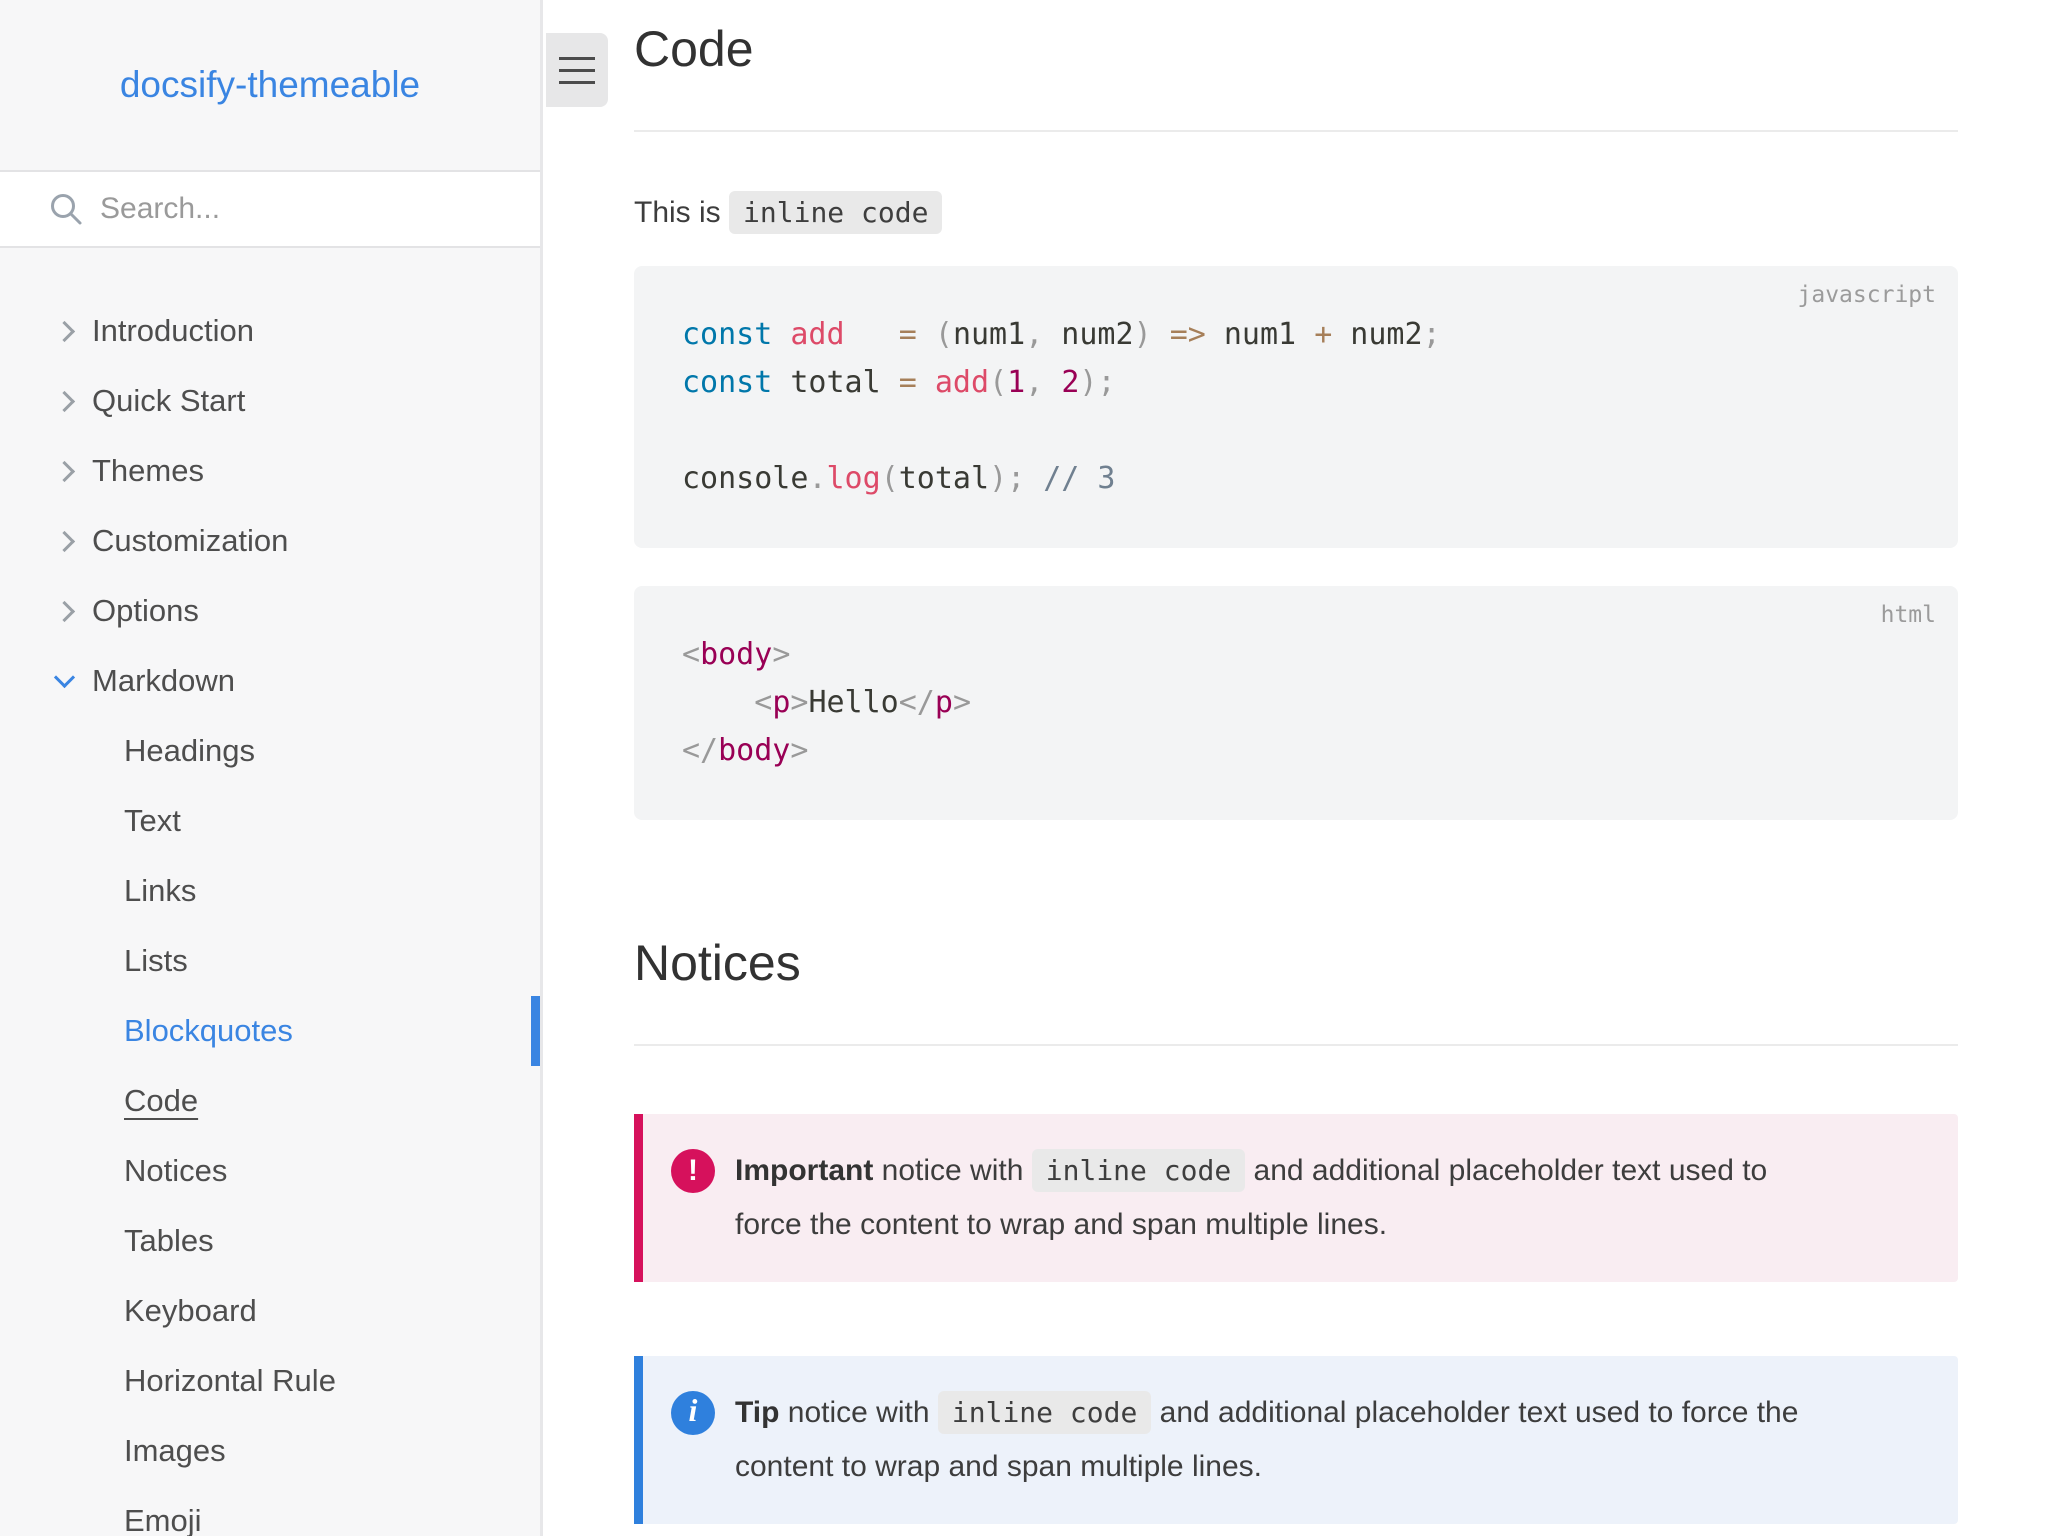 This screenshot has width=2048, height=1536. Describe the element at coordinates (577, 58) in the screenshot. I see `hamburger-icon` at that location.